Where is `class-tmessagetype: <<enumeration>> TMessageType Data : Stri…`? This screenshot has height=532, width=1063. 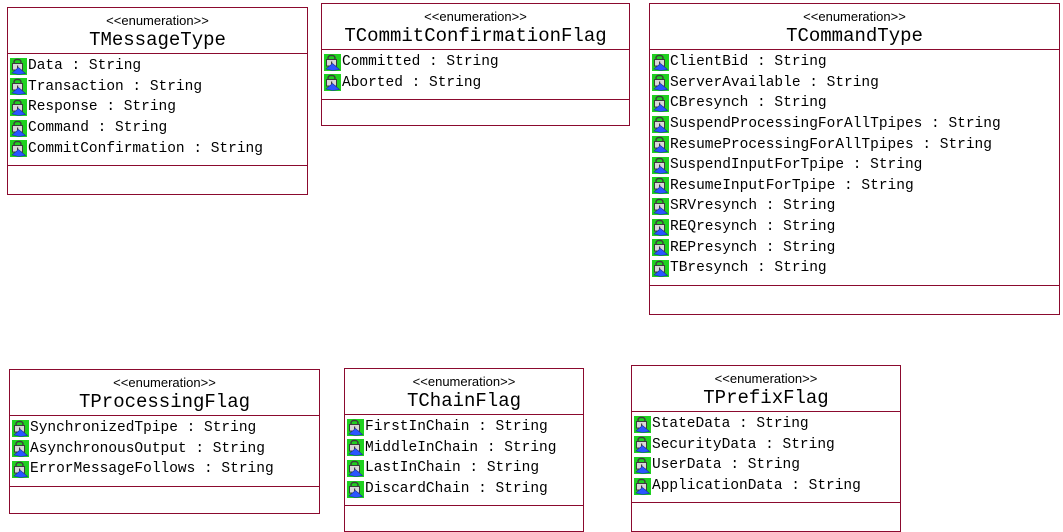 class-tmessagetype: <<enumeration>> TMessageType Data : Stri… is located at coordinates (157, 101).